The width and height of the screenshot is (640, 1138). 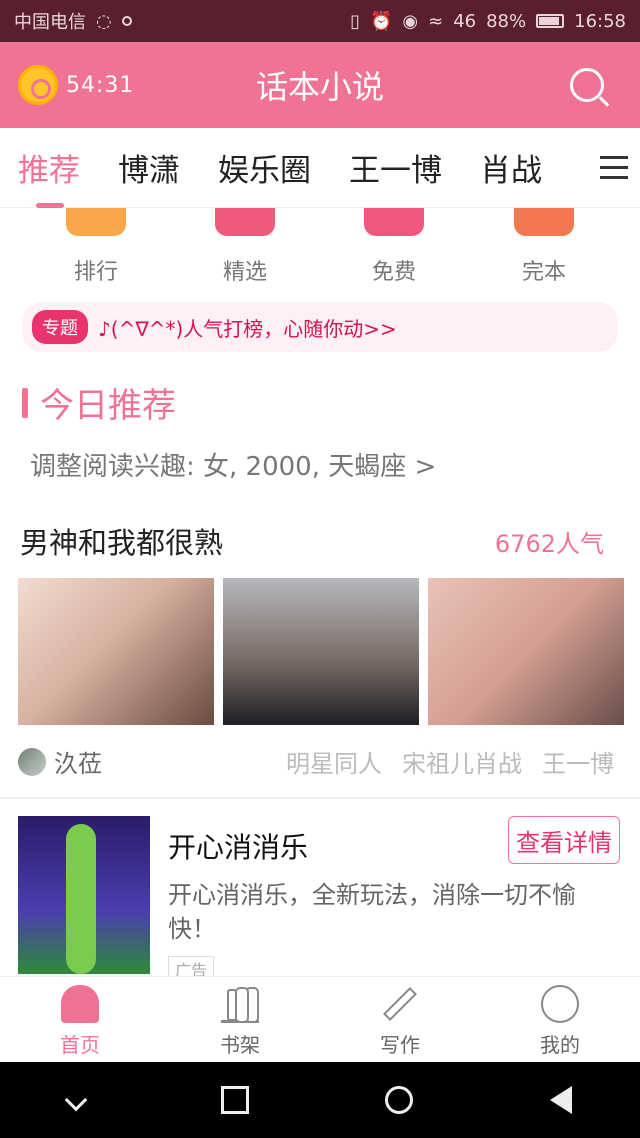 I want to click on pen-icon, so click(x=400, y=1004).